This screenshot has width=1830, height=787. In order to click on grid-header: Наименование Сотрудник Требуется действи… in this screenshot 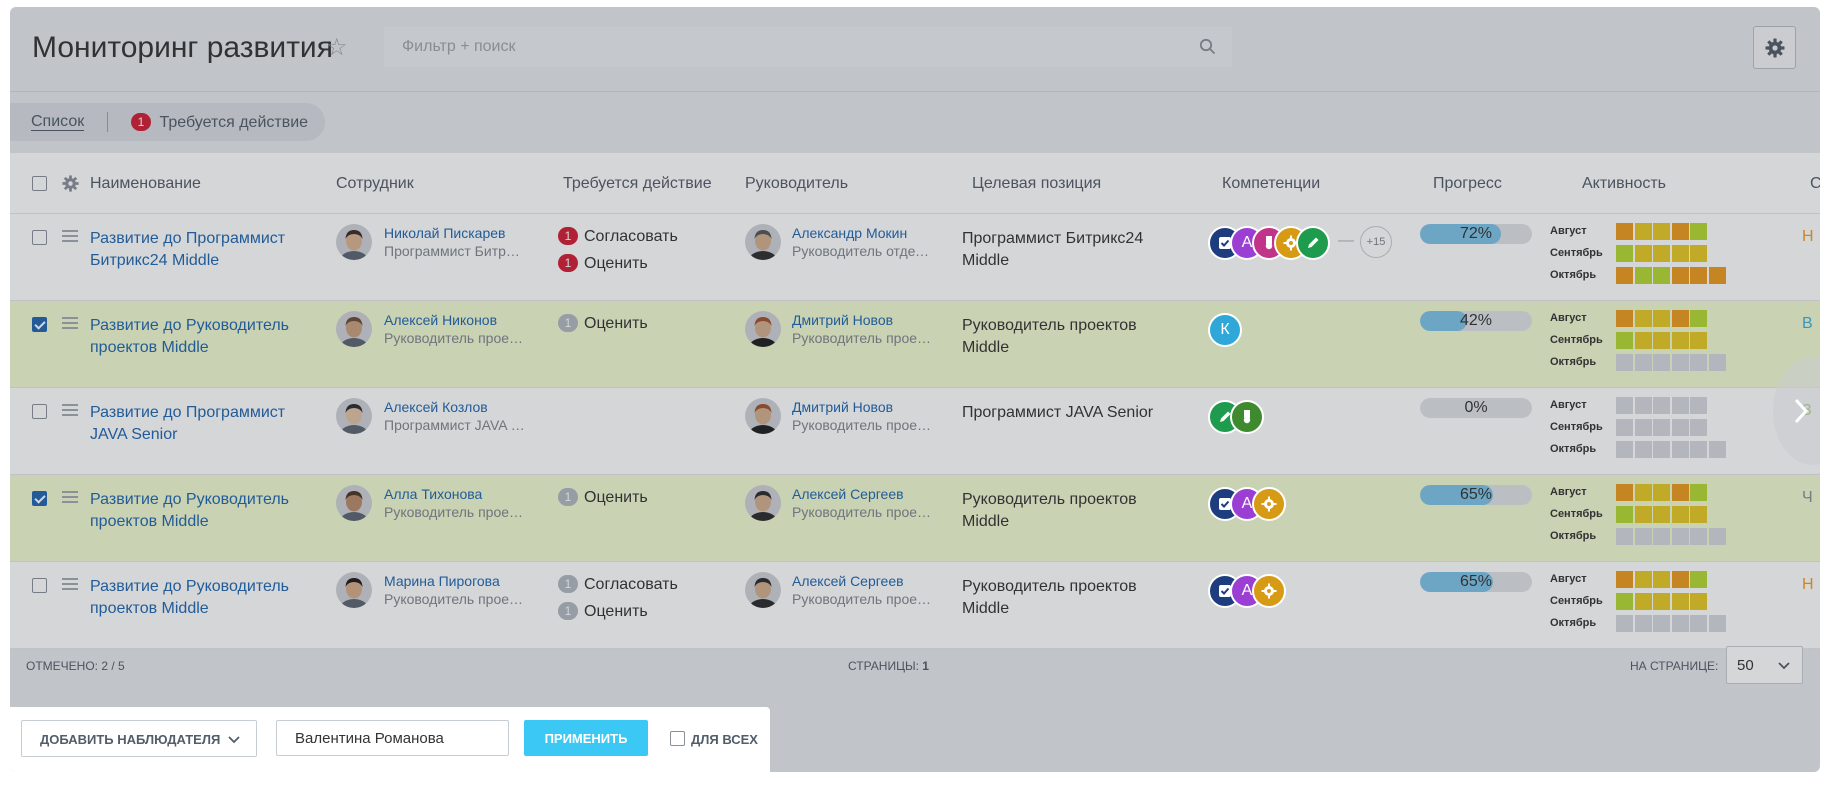, I will do `click(915, 183)`.